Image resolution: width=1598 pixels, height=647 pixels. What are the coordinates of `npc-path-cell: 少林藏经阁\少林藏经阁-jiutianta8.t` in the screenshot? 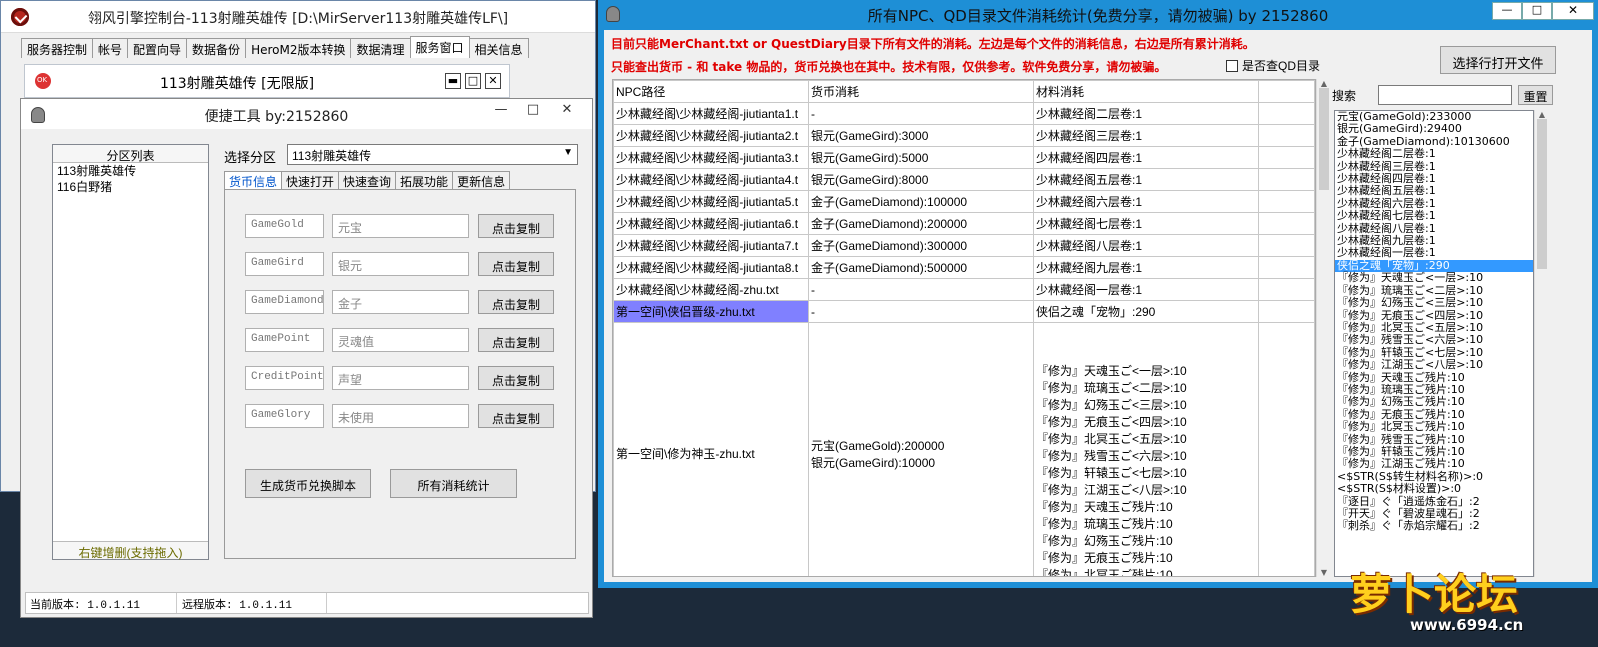 It's located at (711, 267).